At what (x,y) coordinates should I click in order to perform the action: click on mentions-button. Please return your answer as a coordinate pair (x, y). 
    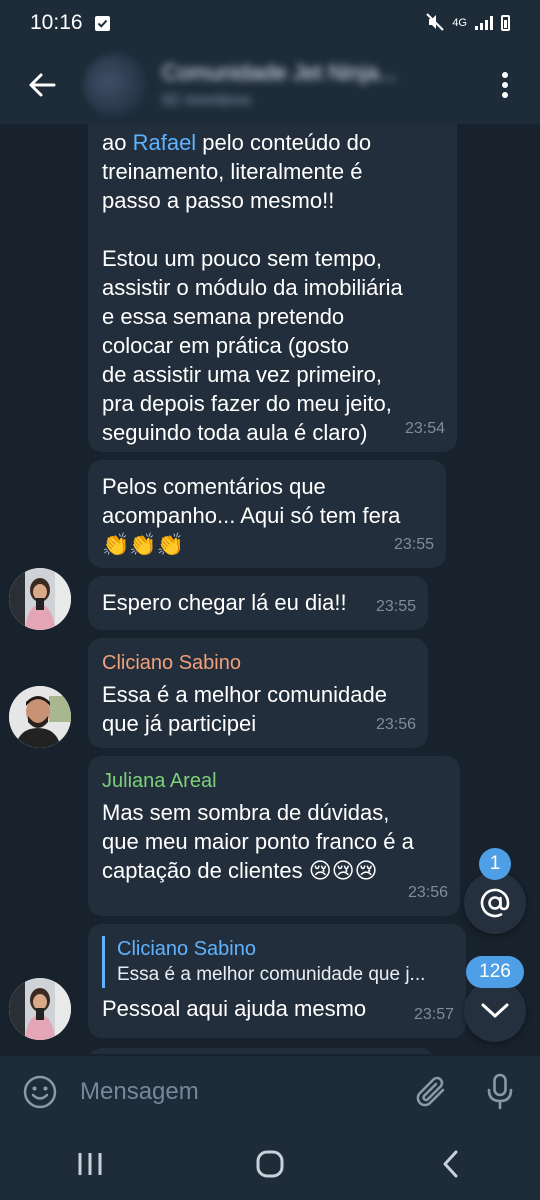
    Looking at the image, I should click on (495, 903).